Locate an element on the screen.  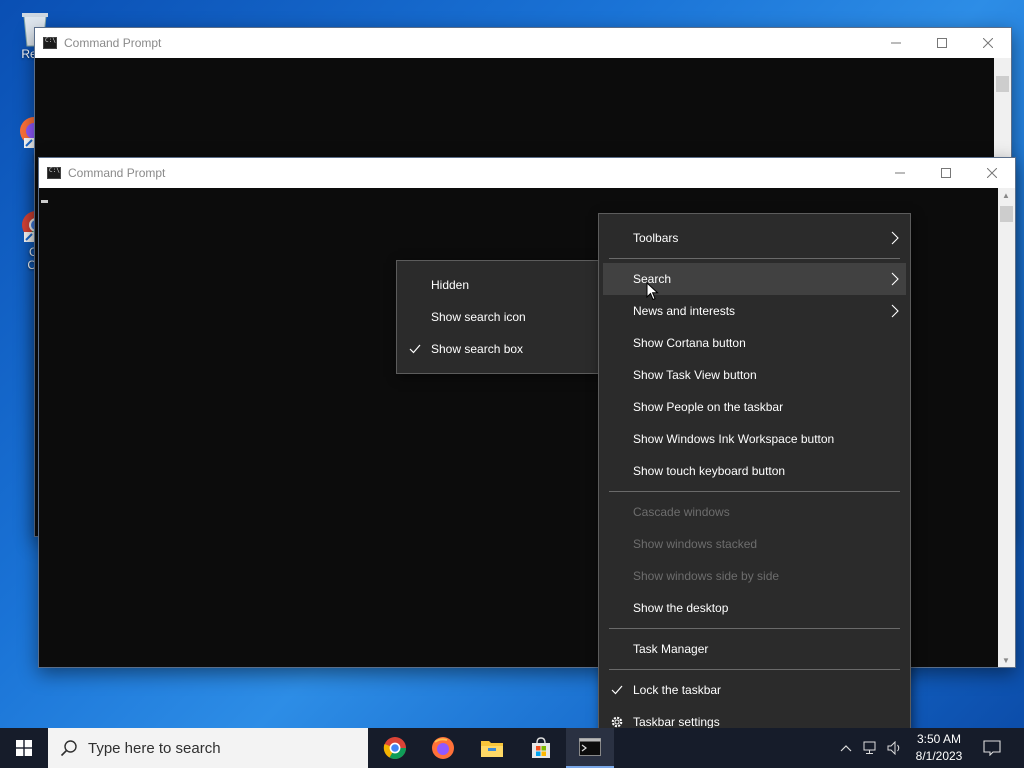
menu-item-show-people: Show People on the taskbar is located at coordinates (754, 407).